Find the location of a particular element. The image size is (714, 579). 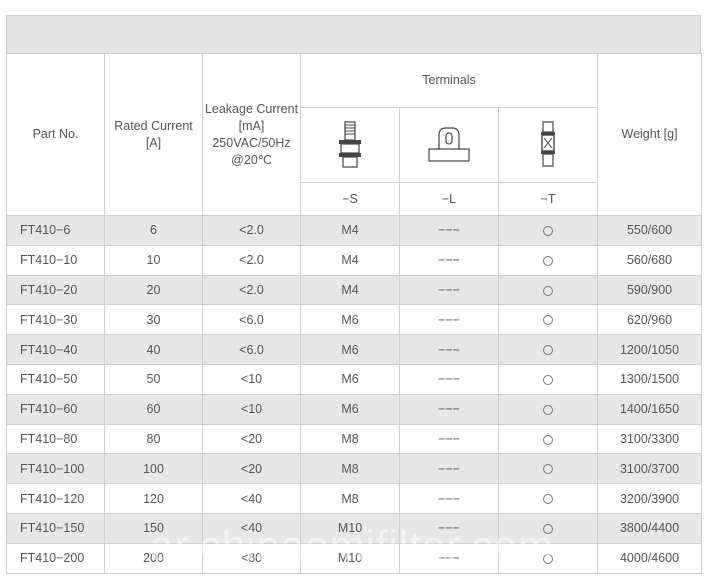

cell-part-no: FT410−10 is located at coordinates (55, 260).